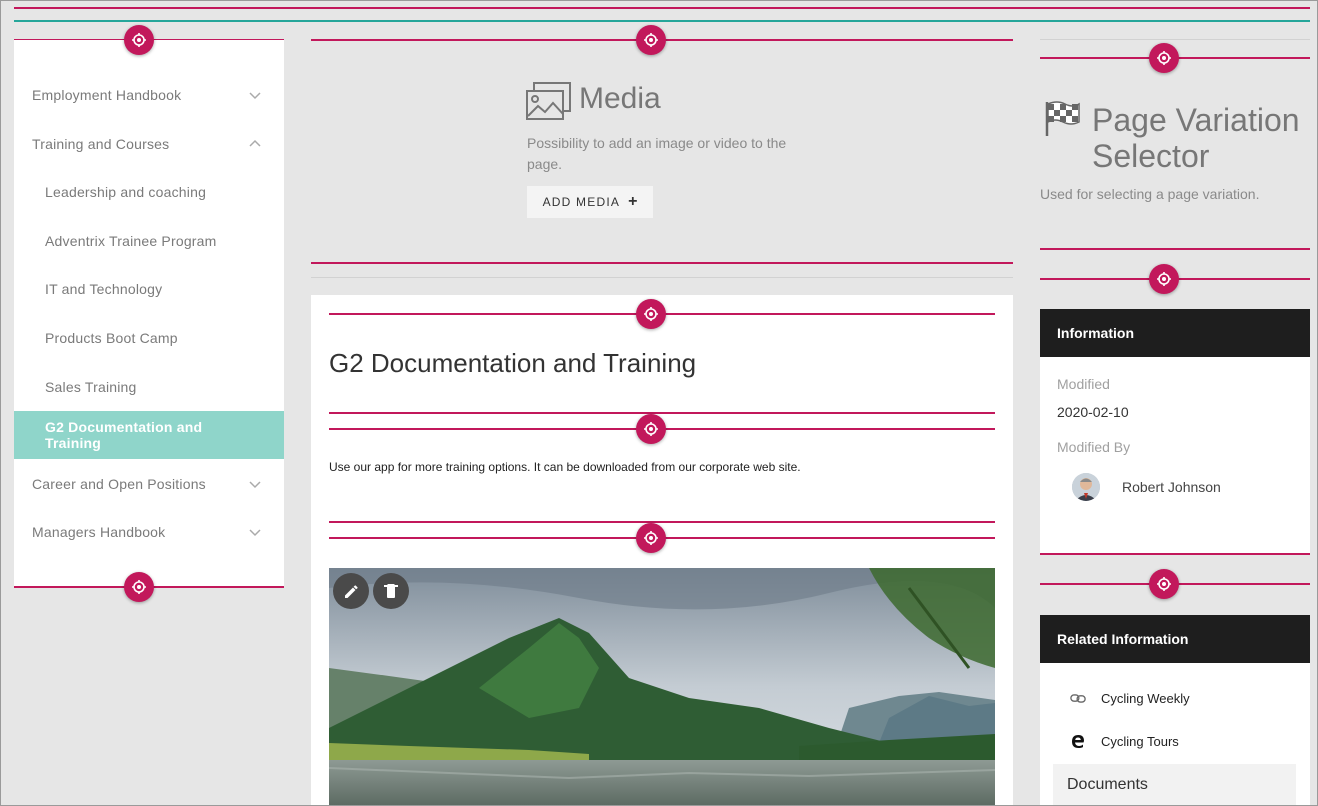 The width and height of the screenshot is (1318, 806). I want to click on edit-image-button, so click(351, 591).